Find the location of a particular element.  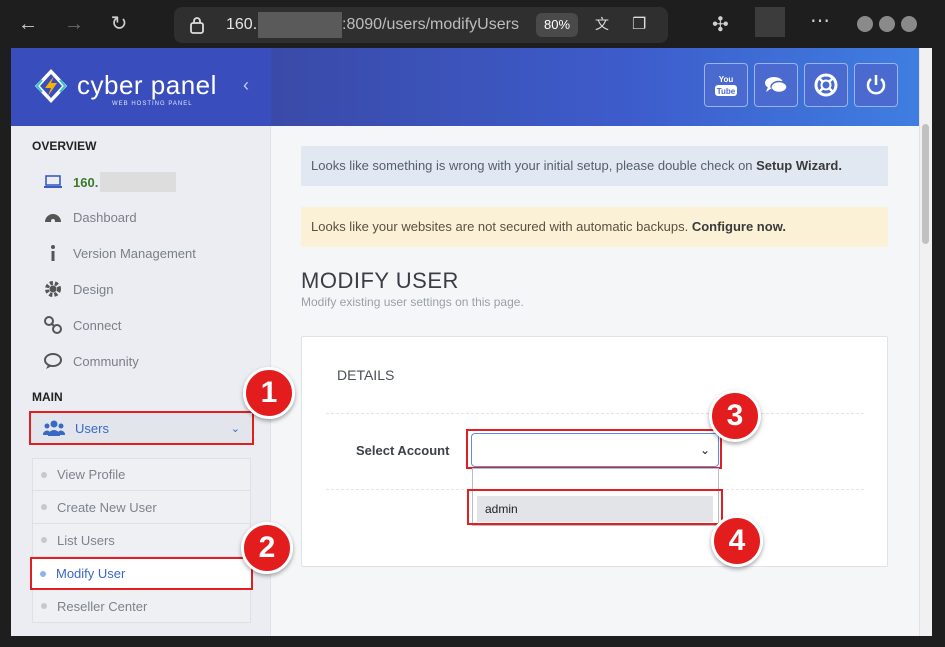

step-badge-4: 4 is located at coordinates (737, 541).